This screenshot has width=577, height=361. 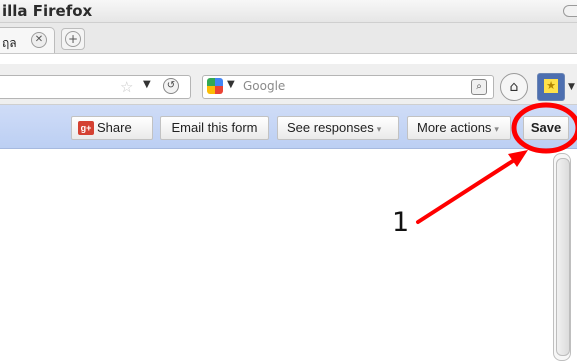 I want to click on annotation-number: 1, so click(x=401, y=222).